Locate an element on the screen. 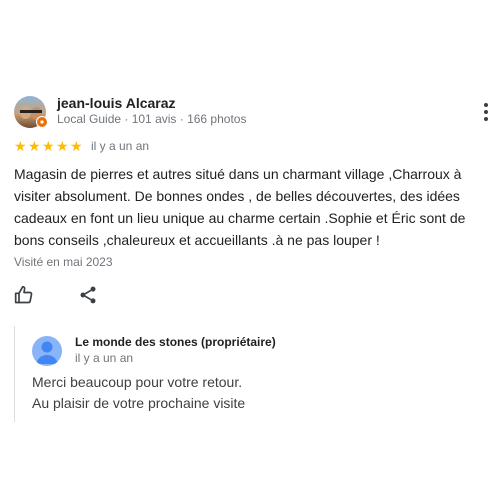 The height and width of the screenshot is (500, 500). share-icon is located at coordinates (88, 295).